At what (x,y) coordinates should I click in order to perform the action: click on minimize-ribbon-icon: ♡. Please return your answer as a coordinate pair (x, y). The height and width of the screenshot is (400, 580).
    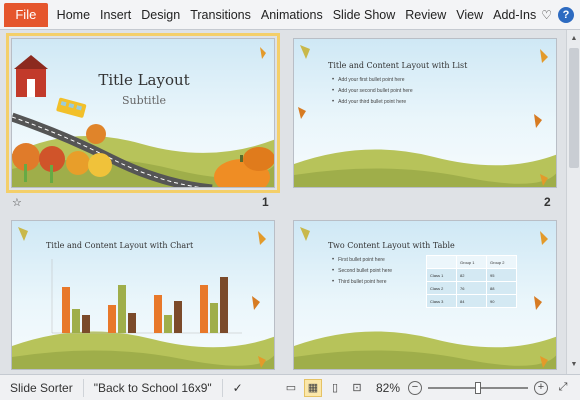
    Looking at the image, I should click on (546, 15).